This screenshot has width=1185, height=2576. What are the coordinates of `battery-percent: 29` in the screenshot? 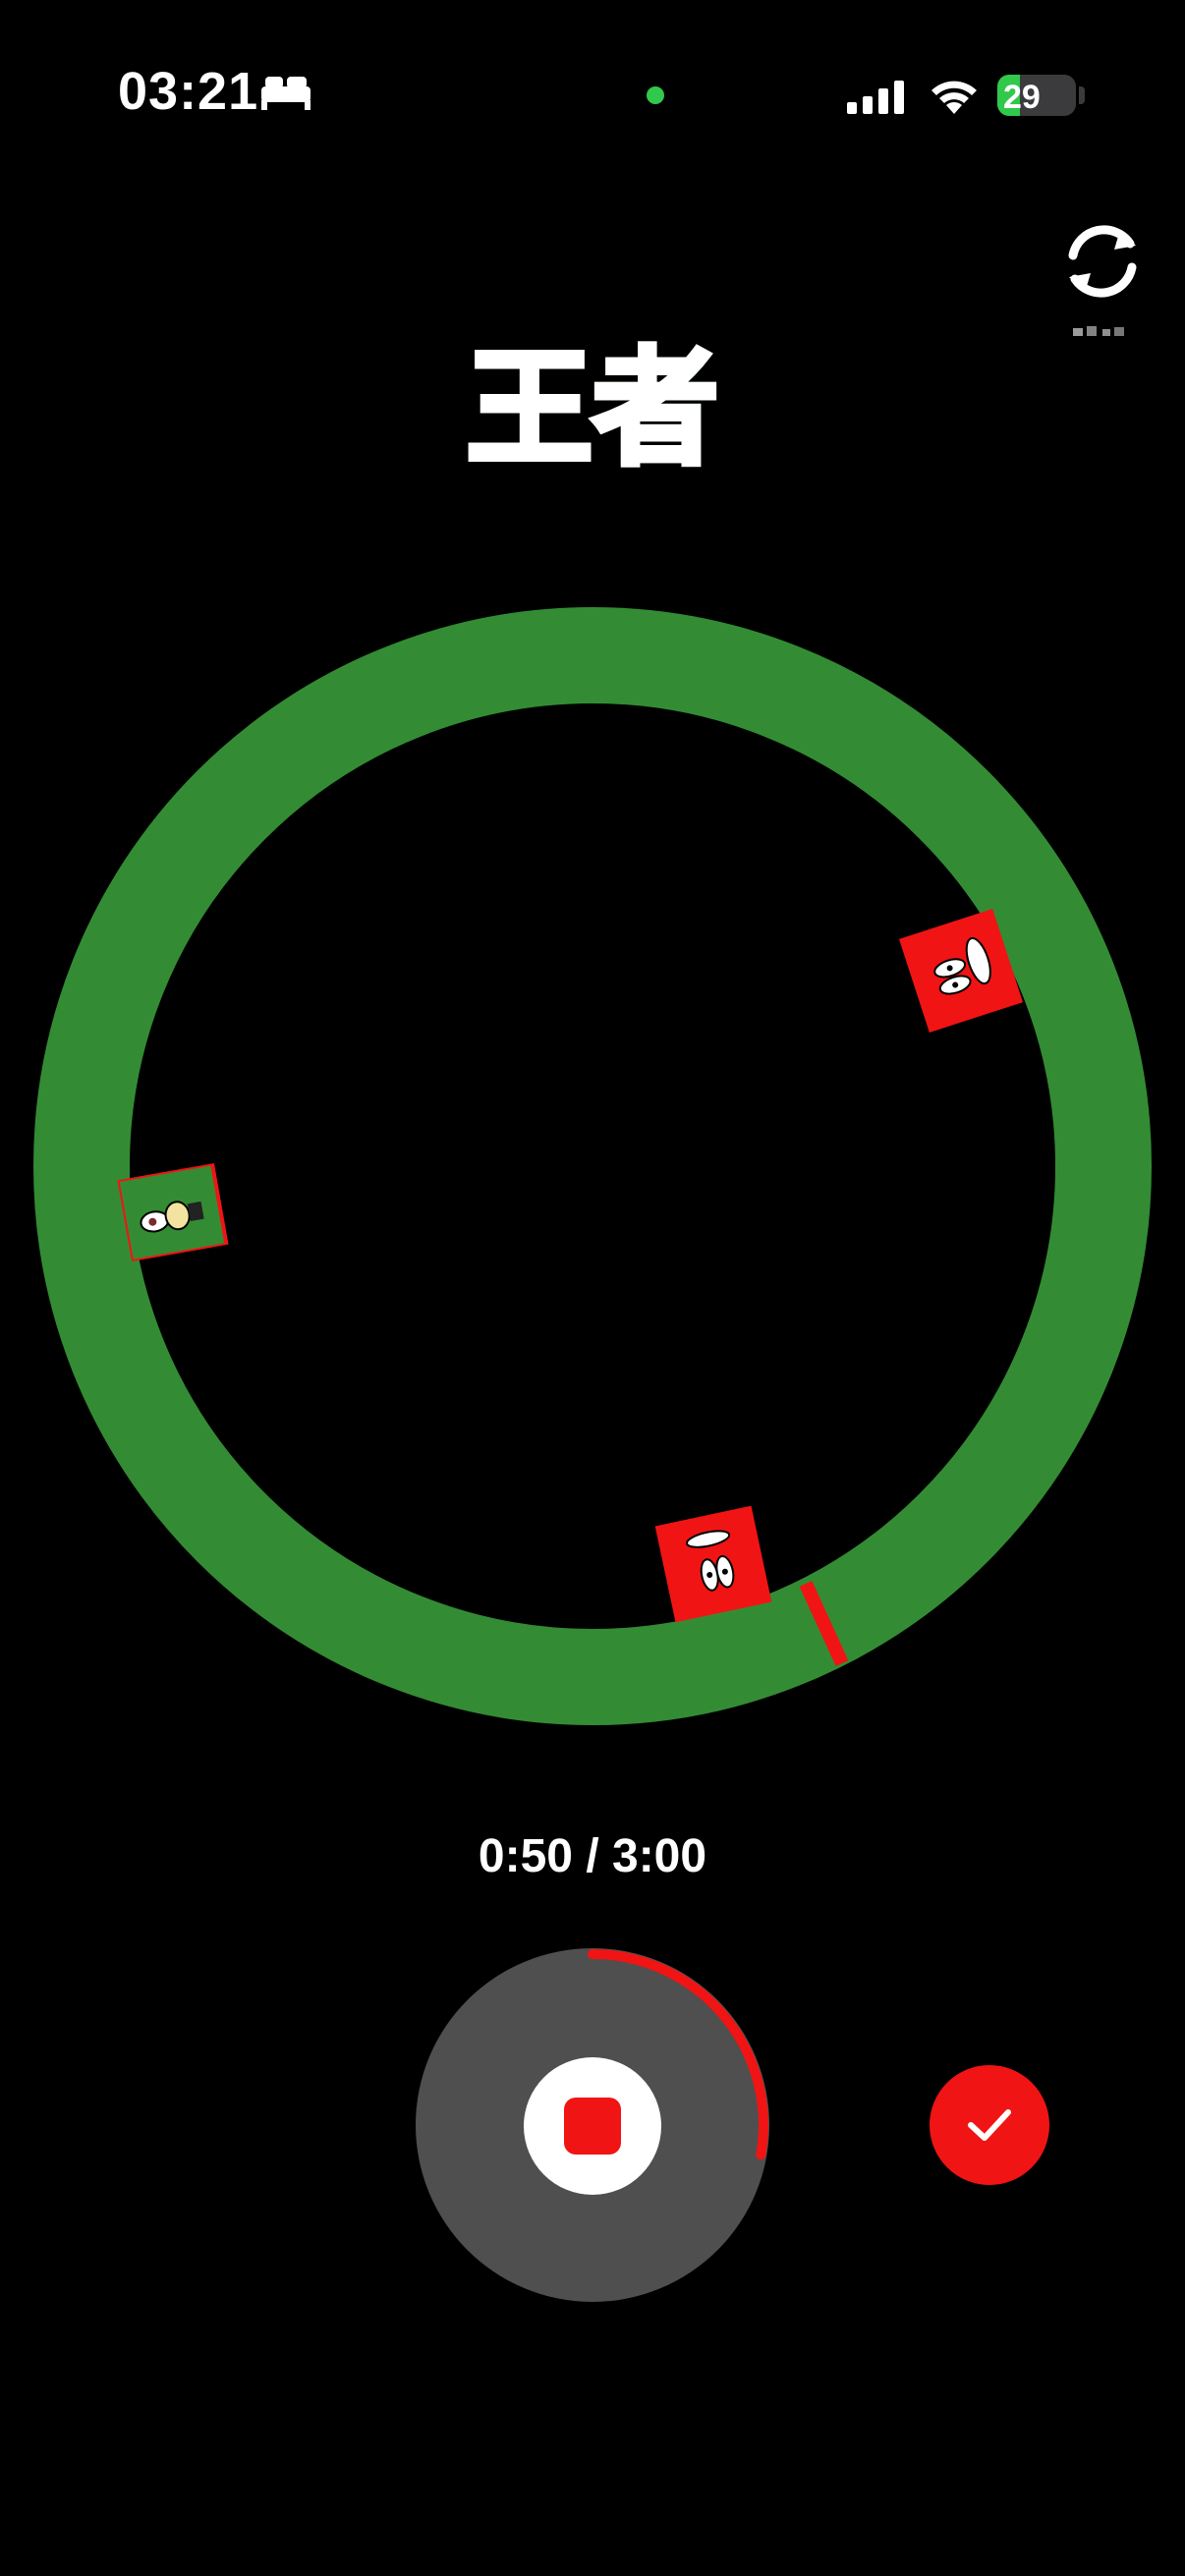 It's located at (1022, 97).